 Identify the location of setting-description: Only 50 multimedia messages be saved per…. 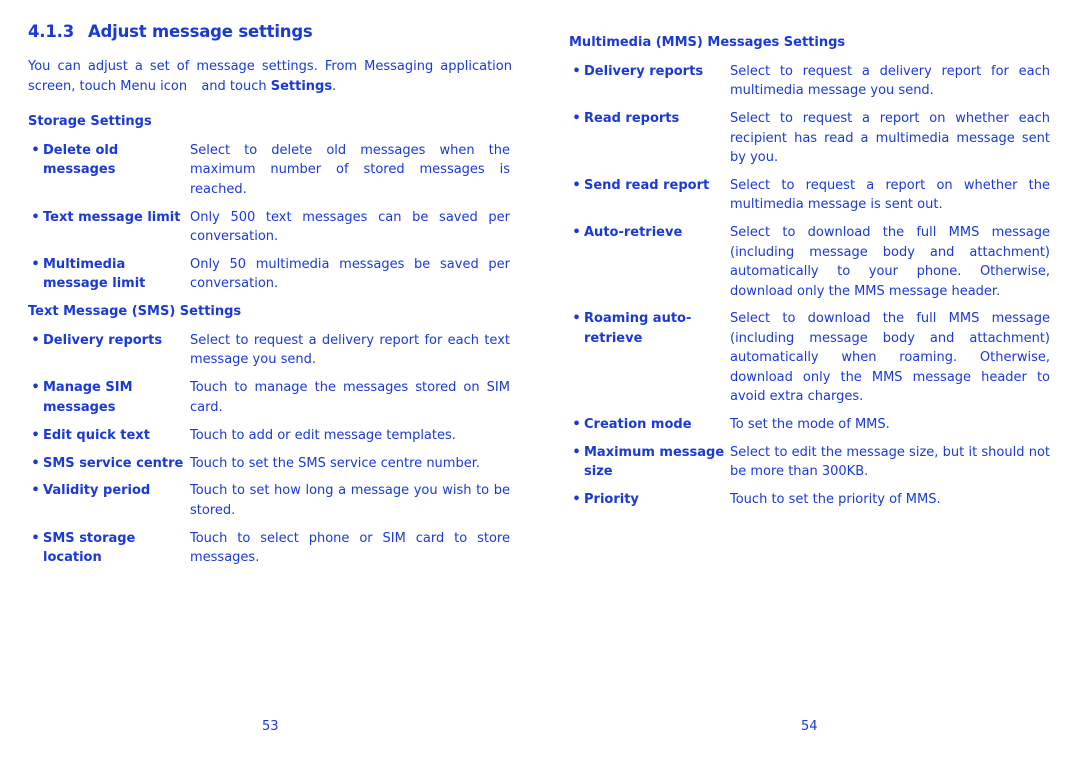
(350, 274).